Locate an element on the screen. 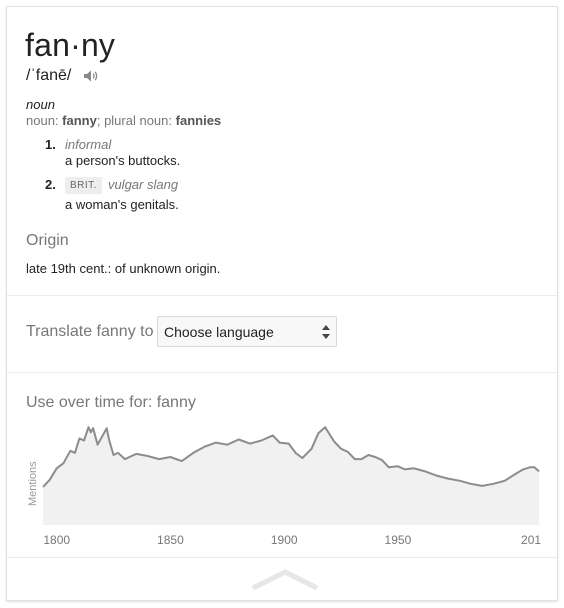 The height and width of the screenshot is (608, 564). sense-definition: a woman's genitals. is located at coordinates (122, 204).